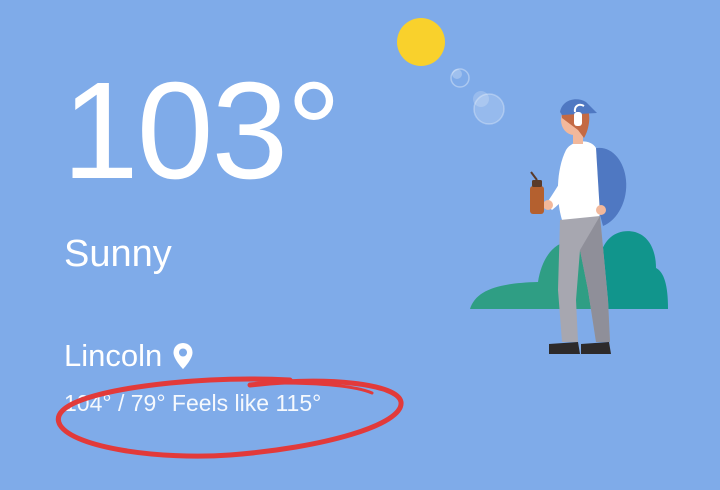  Describe the element at coordinates (183, 355) in the screenshot. I see `location-pin-icon` at that location.